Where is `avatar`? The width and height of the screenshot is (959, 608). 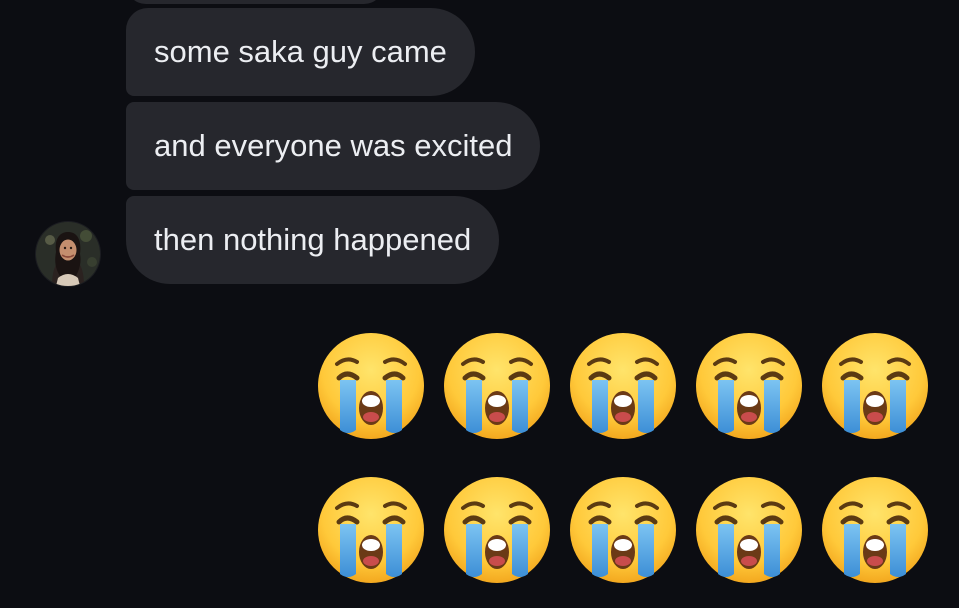
avatar is located at coordinates (68, 254).